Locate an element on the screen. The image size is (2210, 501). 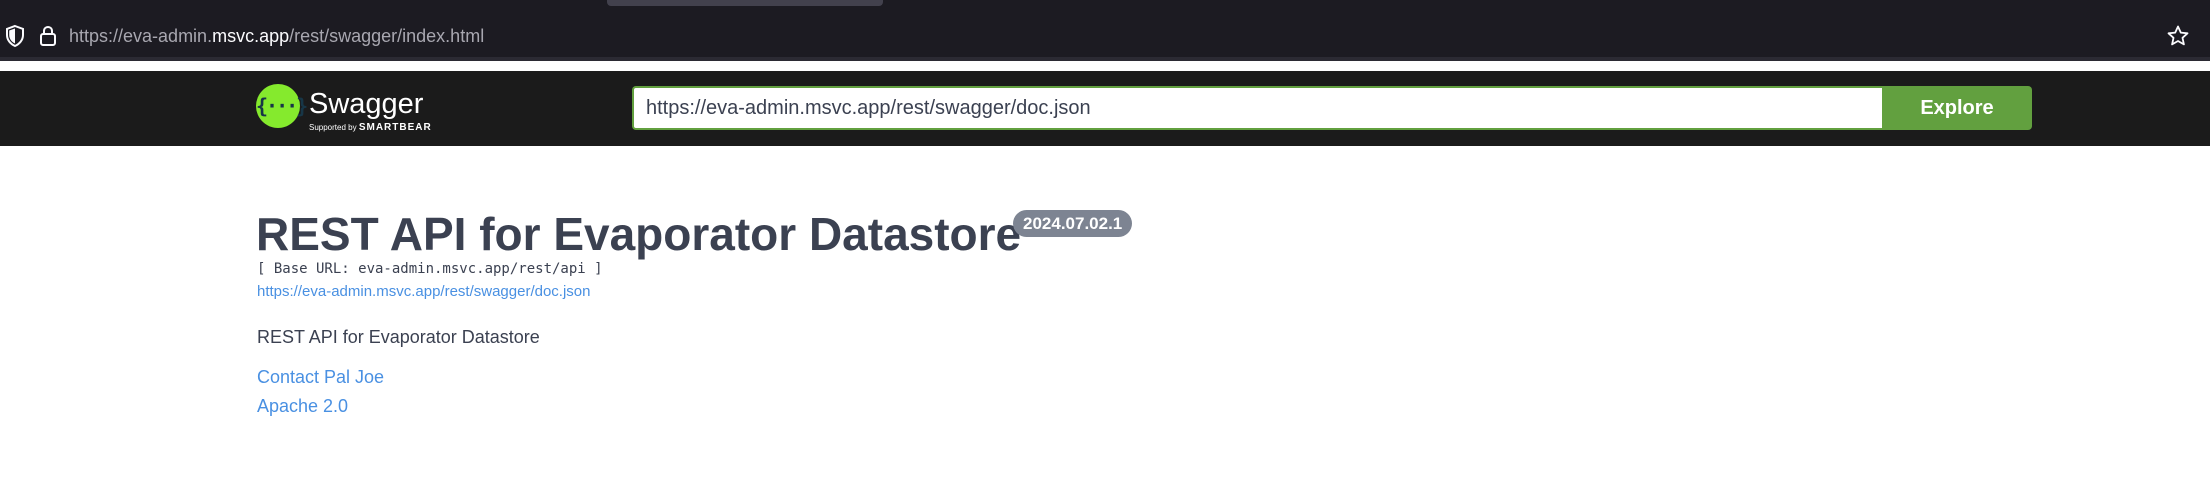
swagger-logo-text: Swagger is located at coordinates (366, 104).